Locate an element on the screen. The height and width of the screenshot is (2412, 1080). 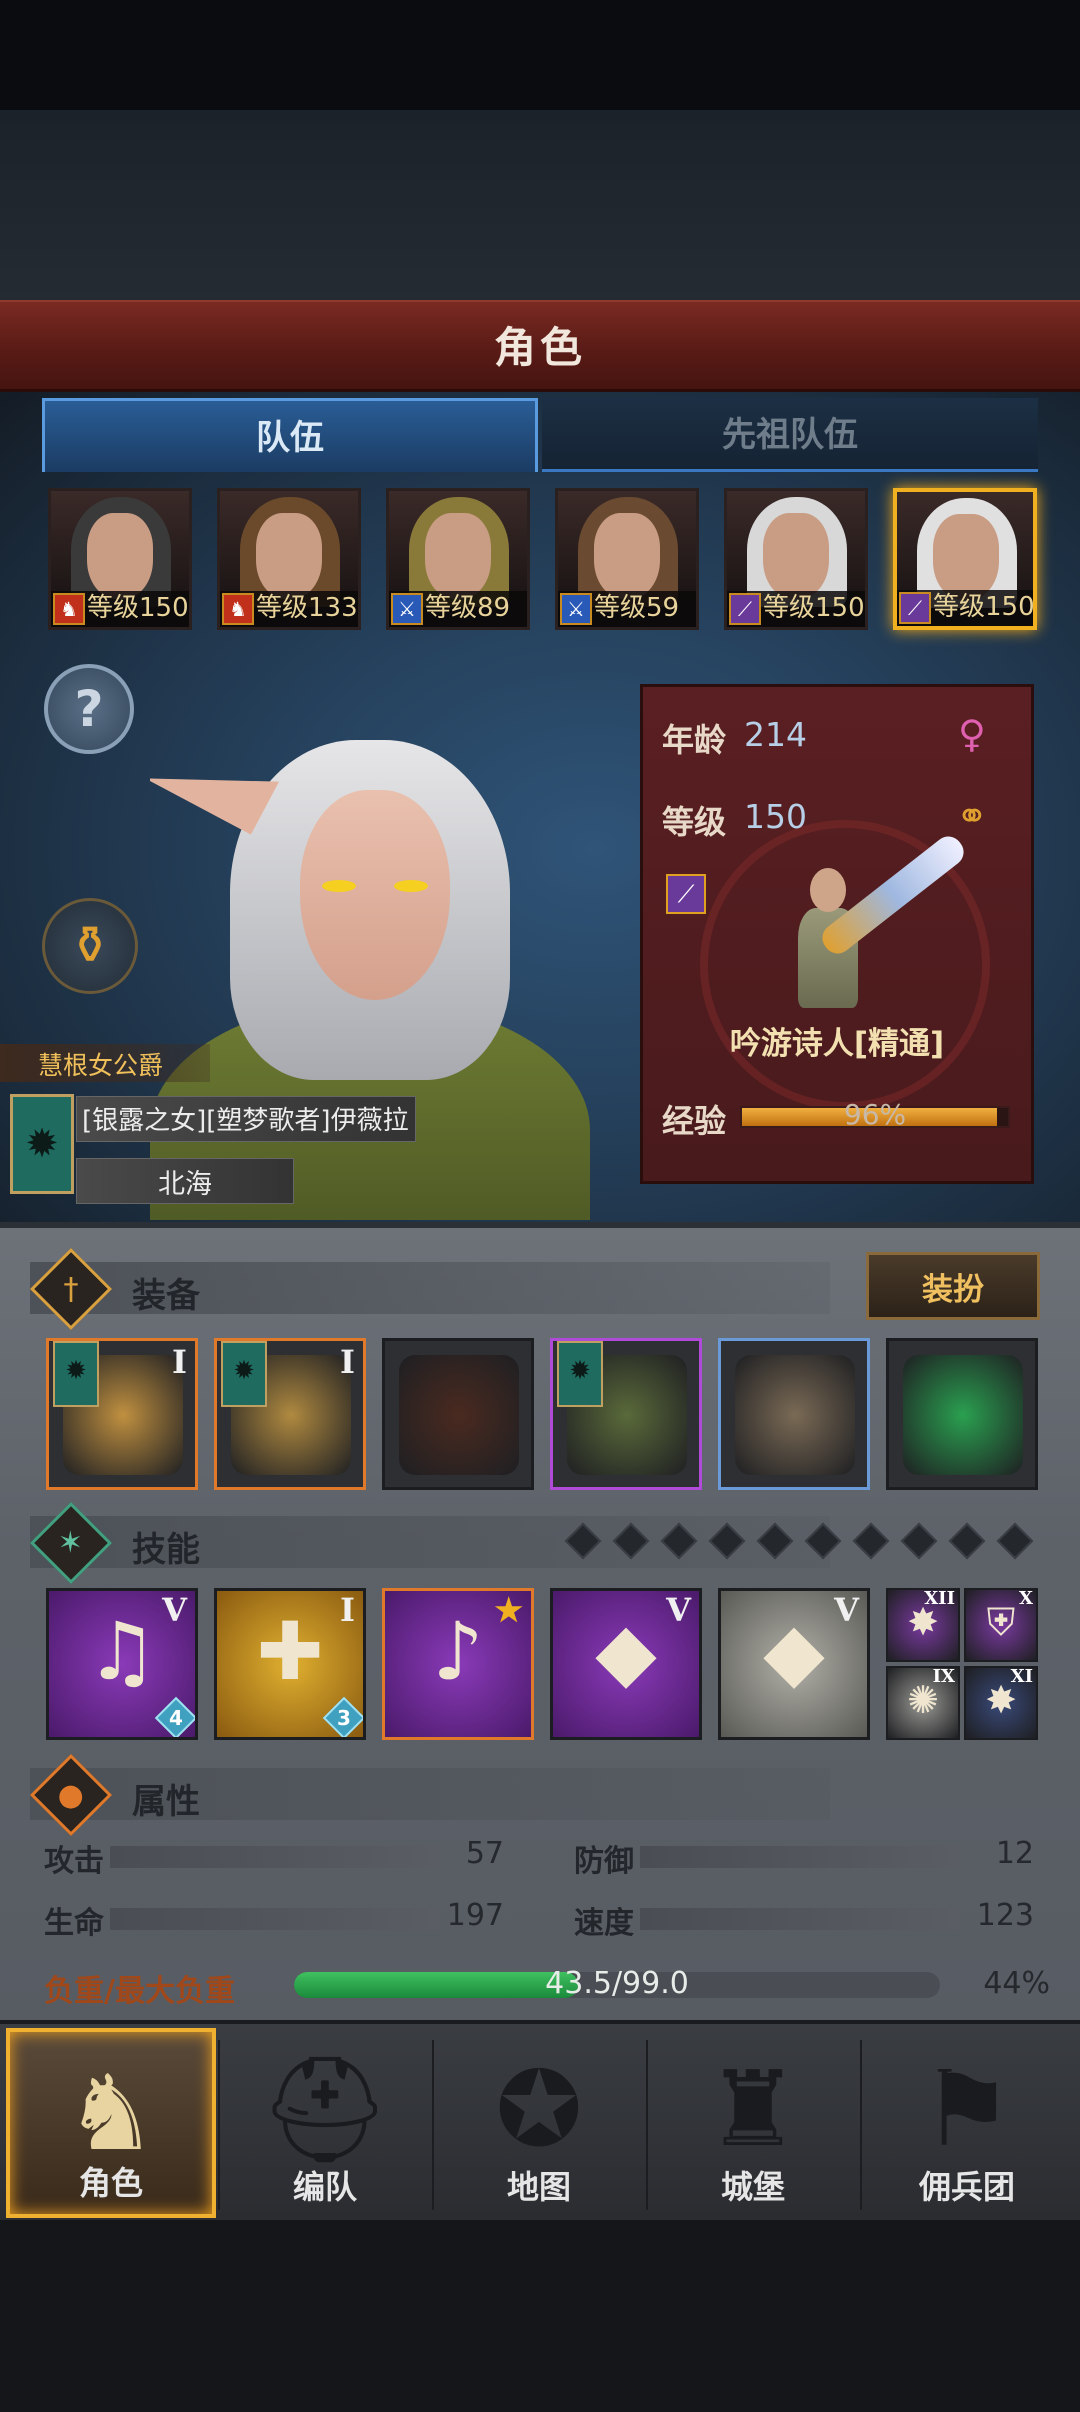
nav-label: 佣兵团 is located at coordinates (966, 2187).